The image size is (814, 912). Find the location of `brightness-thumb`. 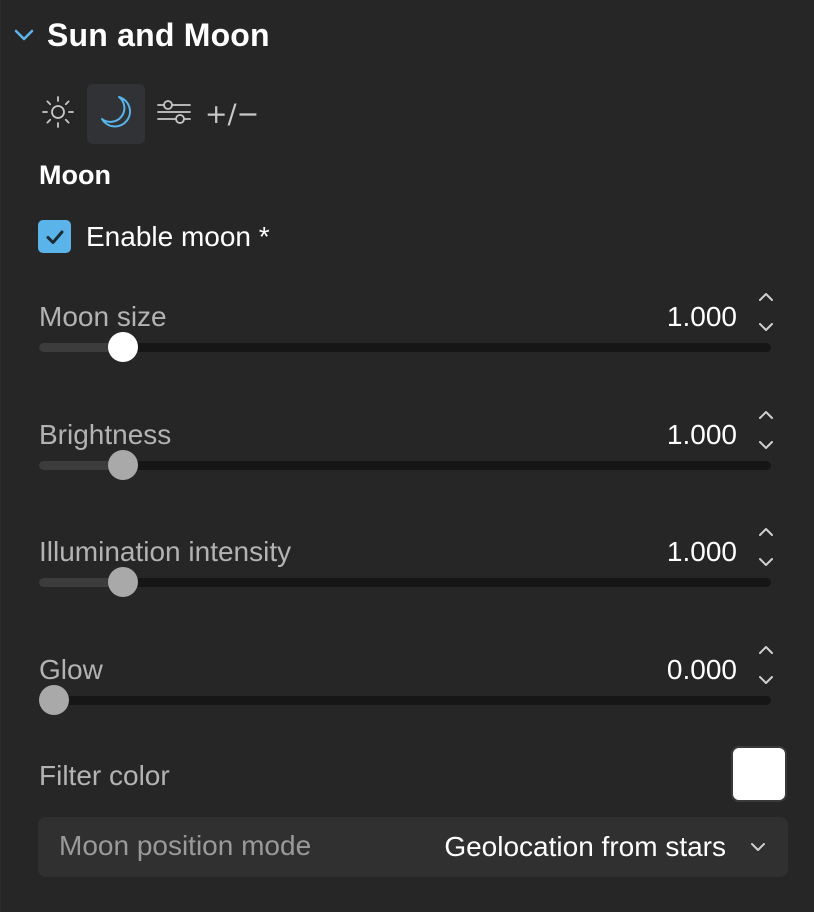

brightness-thumb is located at coordinates (123, 465).